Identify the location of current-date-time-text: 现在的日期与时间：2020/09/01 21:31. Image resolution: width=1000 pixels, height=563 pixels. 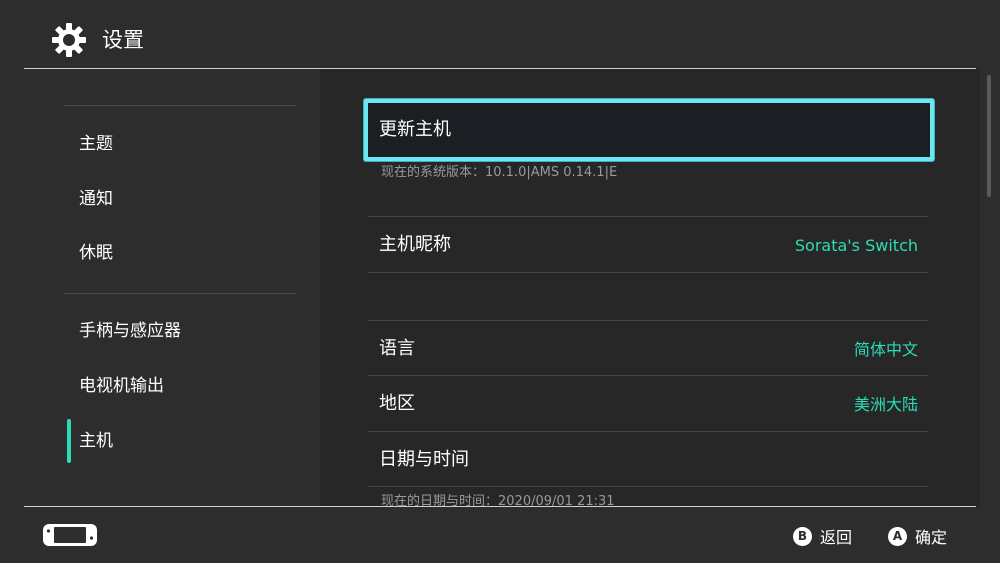
(498, 500).